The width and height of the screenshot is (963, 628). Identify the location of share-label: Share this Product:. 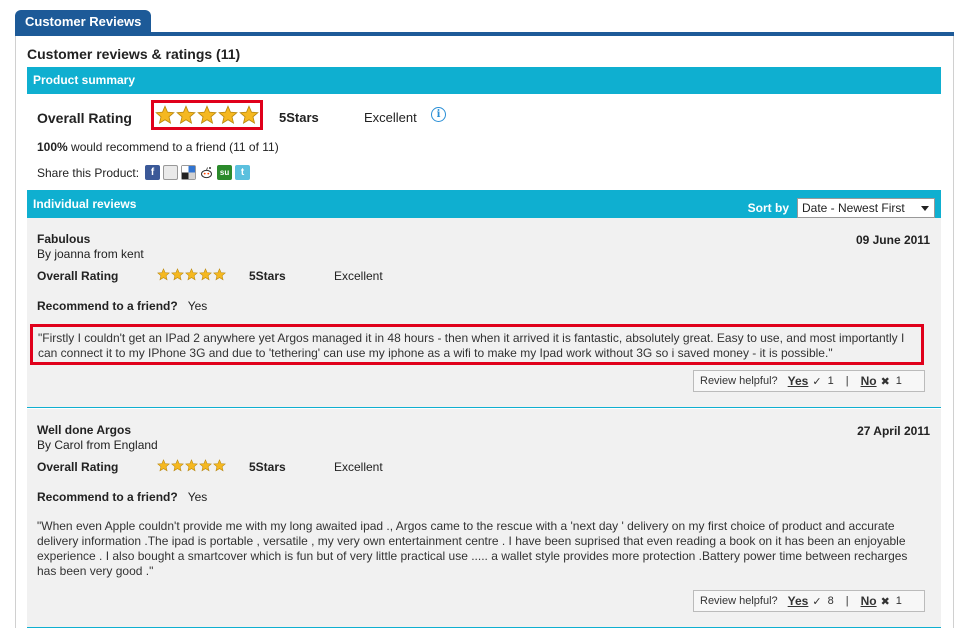
(88, 172).